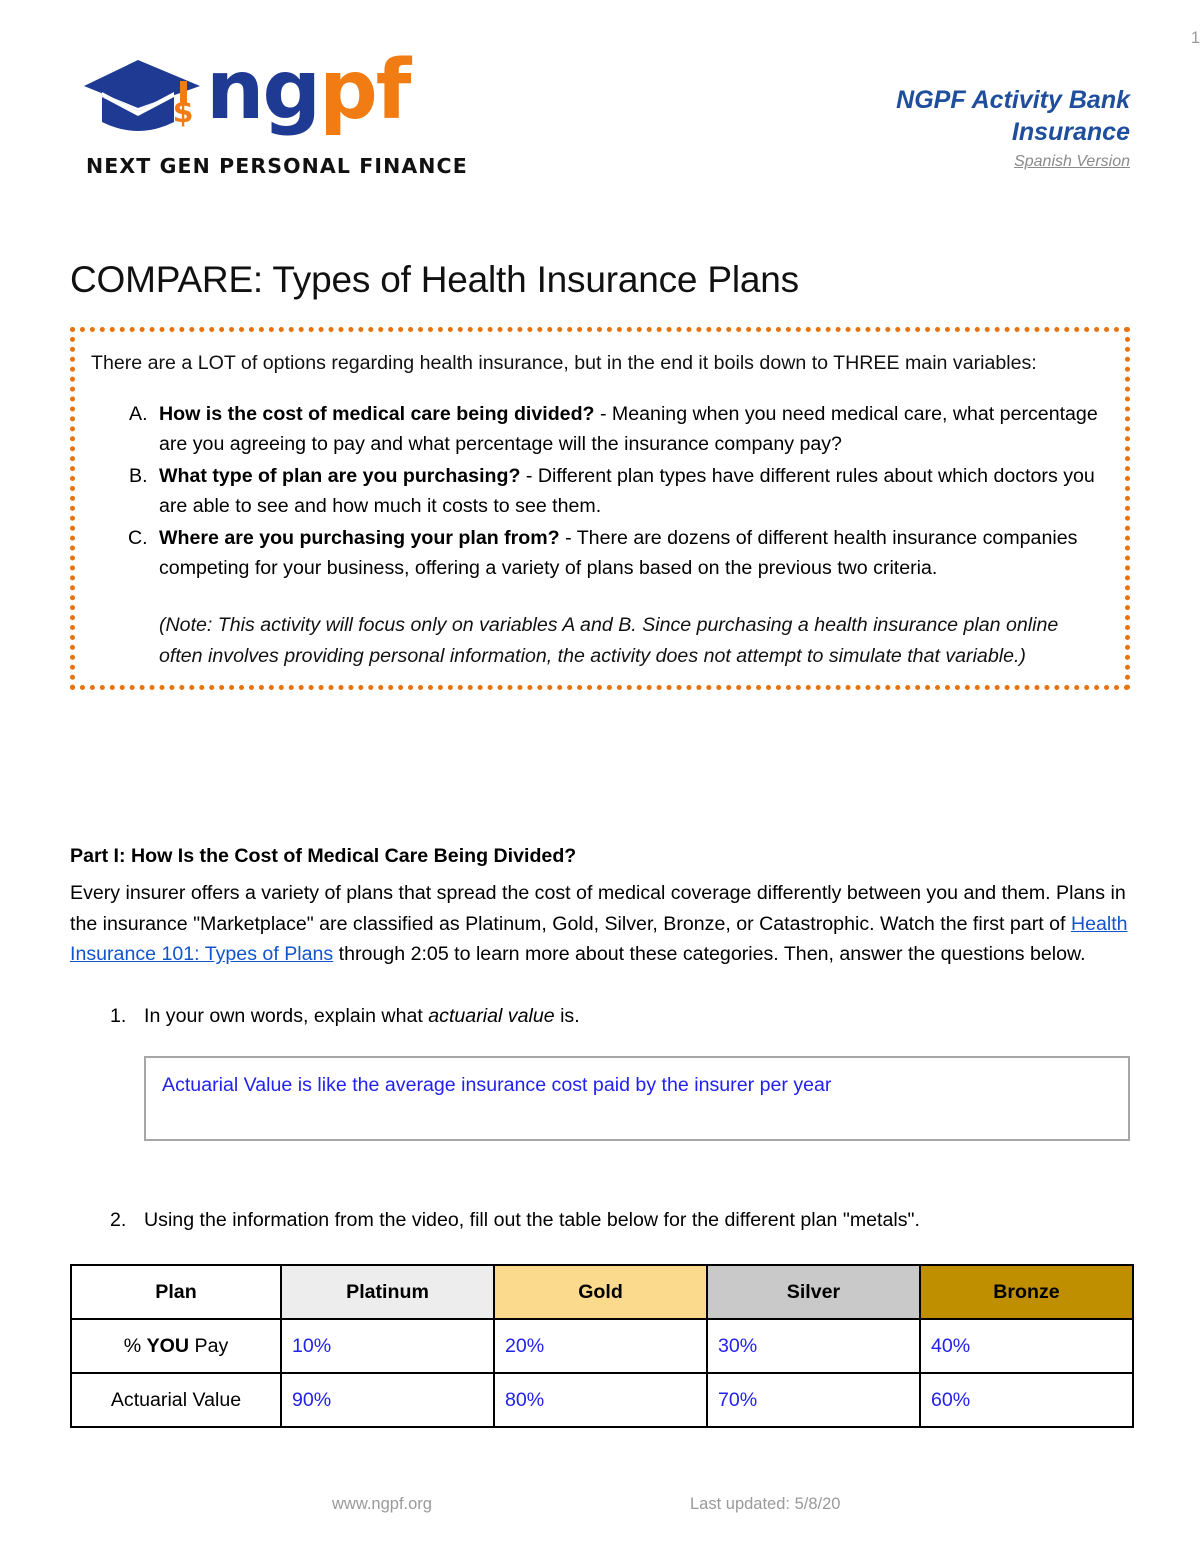  Describe the element at coordinates (491, 1016) in the screenshot. I see `question-1-italic-term: actuarial value` at that location.